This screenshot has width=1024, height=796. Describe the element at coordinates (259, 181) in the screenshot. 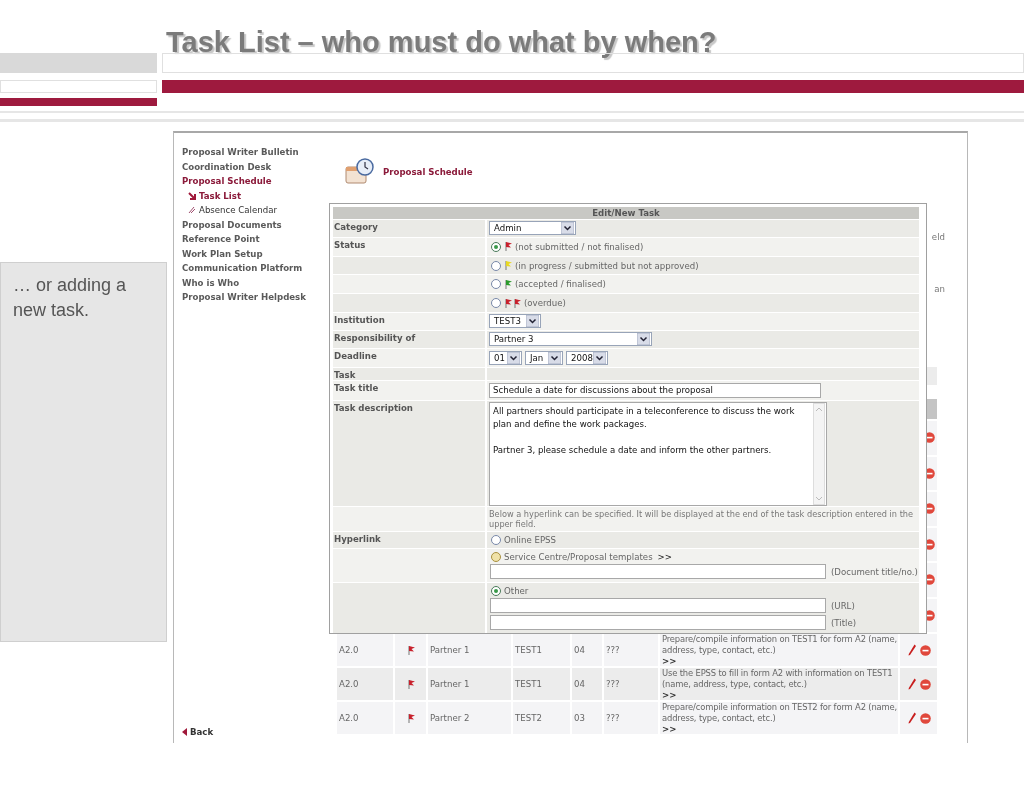

I see `nav-item: Proposal Schedule` at that location.